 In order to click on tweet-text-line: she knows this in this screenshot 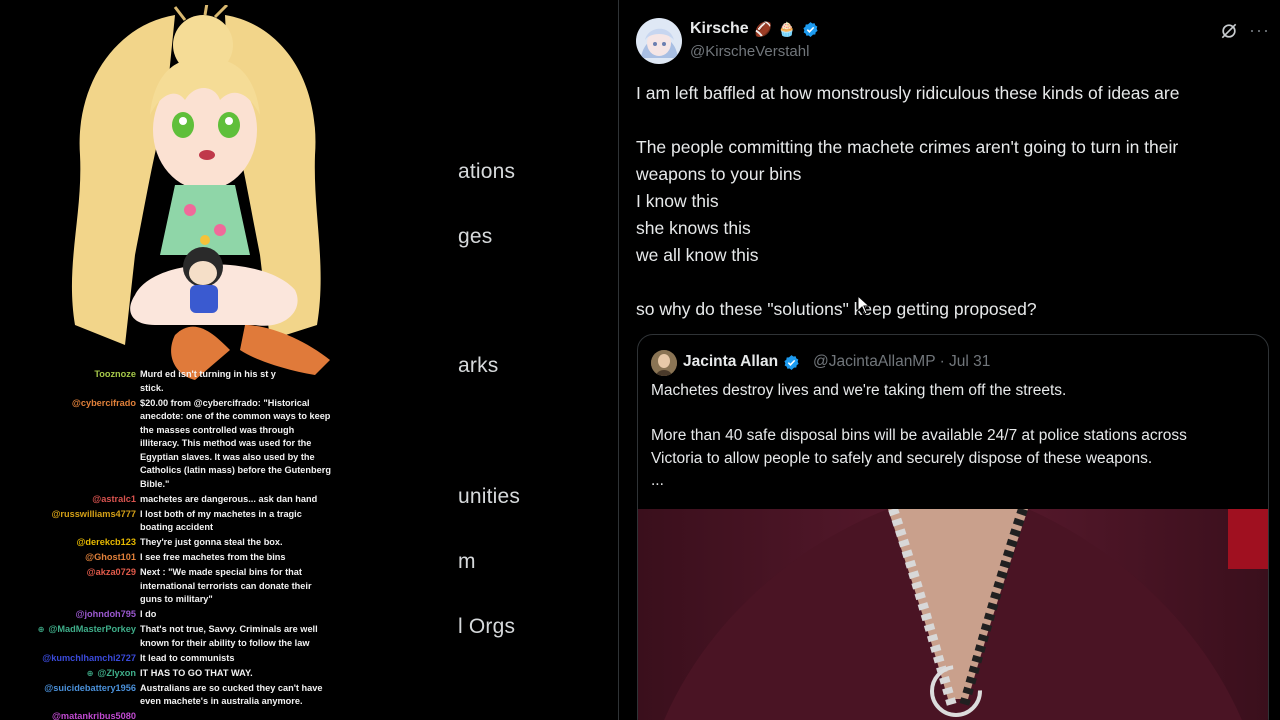, I will do `click(693, 228)`.